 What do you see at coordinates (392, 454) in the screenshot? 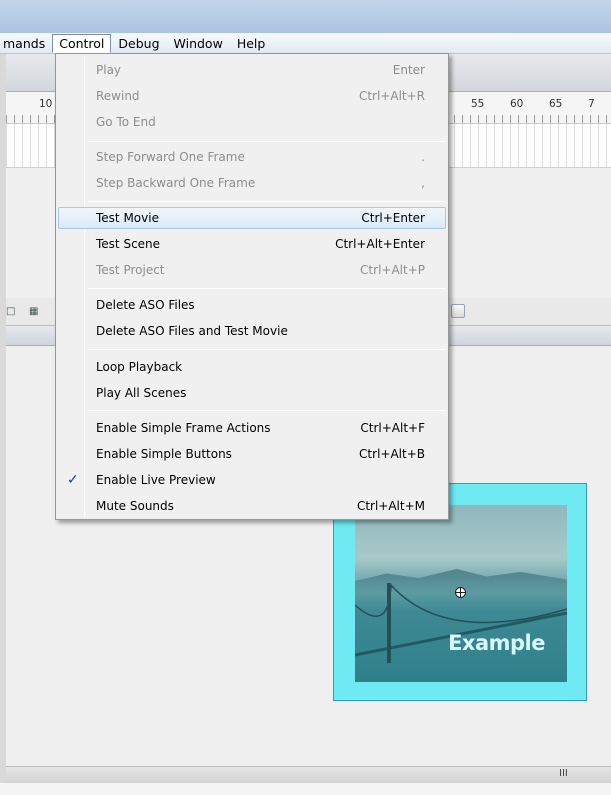
I see `menu-item-shortcut: Ctrl+Alt+B` at bounding box center [392, 454].